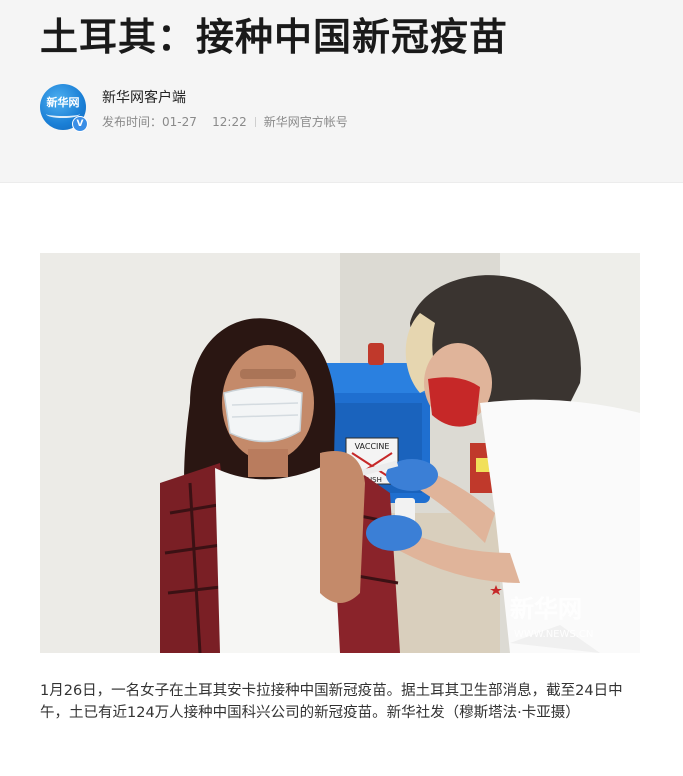 This screenshot has height=776, width=683. Describe the element at coordinates (255, 122) in the screenshot. I see `meta-divider` at that location.